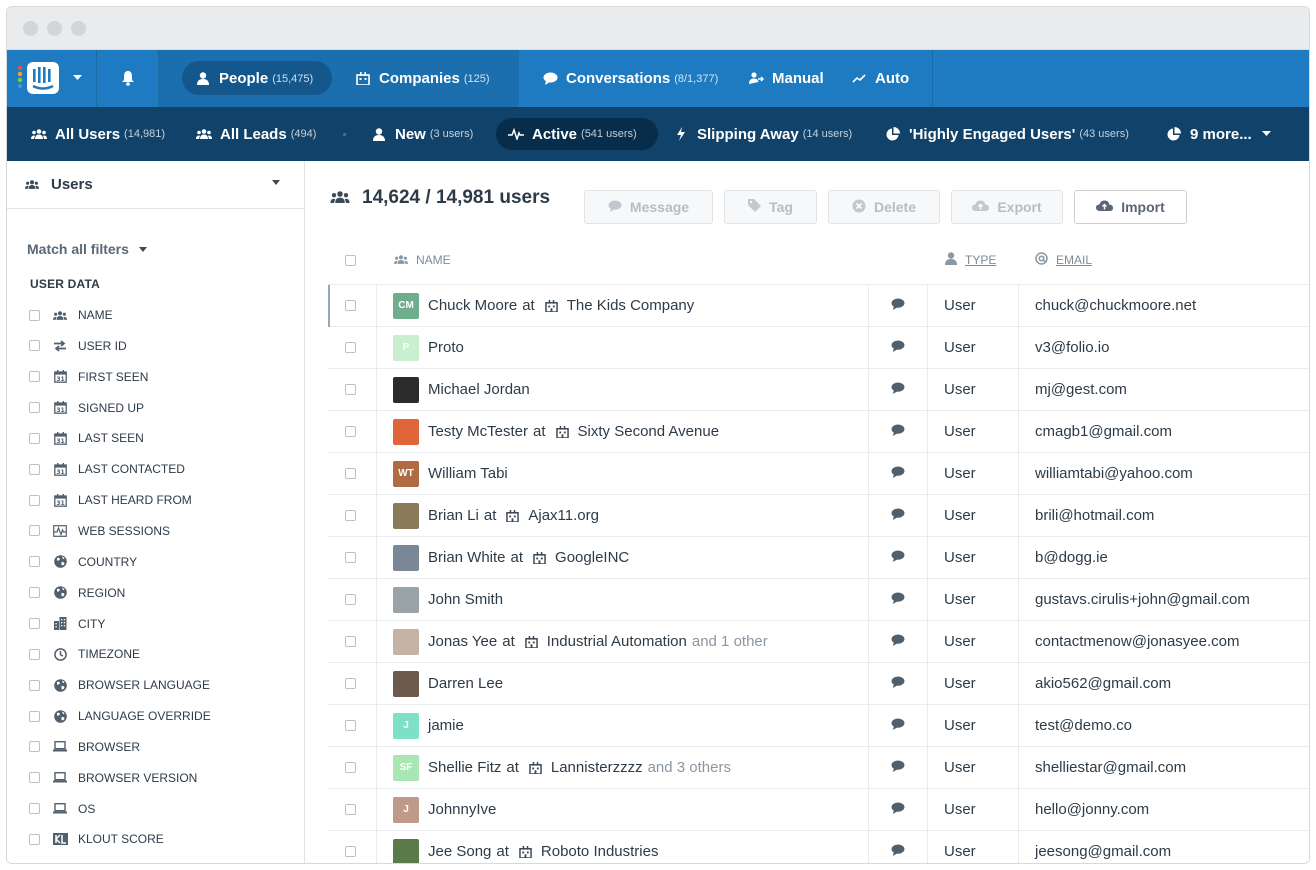 The height and width of the screenshot is (870, 1316). Describe the element at coordinates (422, 78) in the screenshot. I see `tab-companies: Companies (125)` at that location.